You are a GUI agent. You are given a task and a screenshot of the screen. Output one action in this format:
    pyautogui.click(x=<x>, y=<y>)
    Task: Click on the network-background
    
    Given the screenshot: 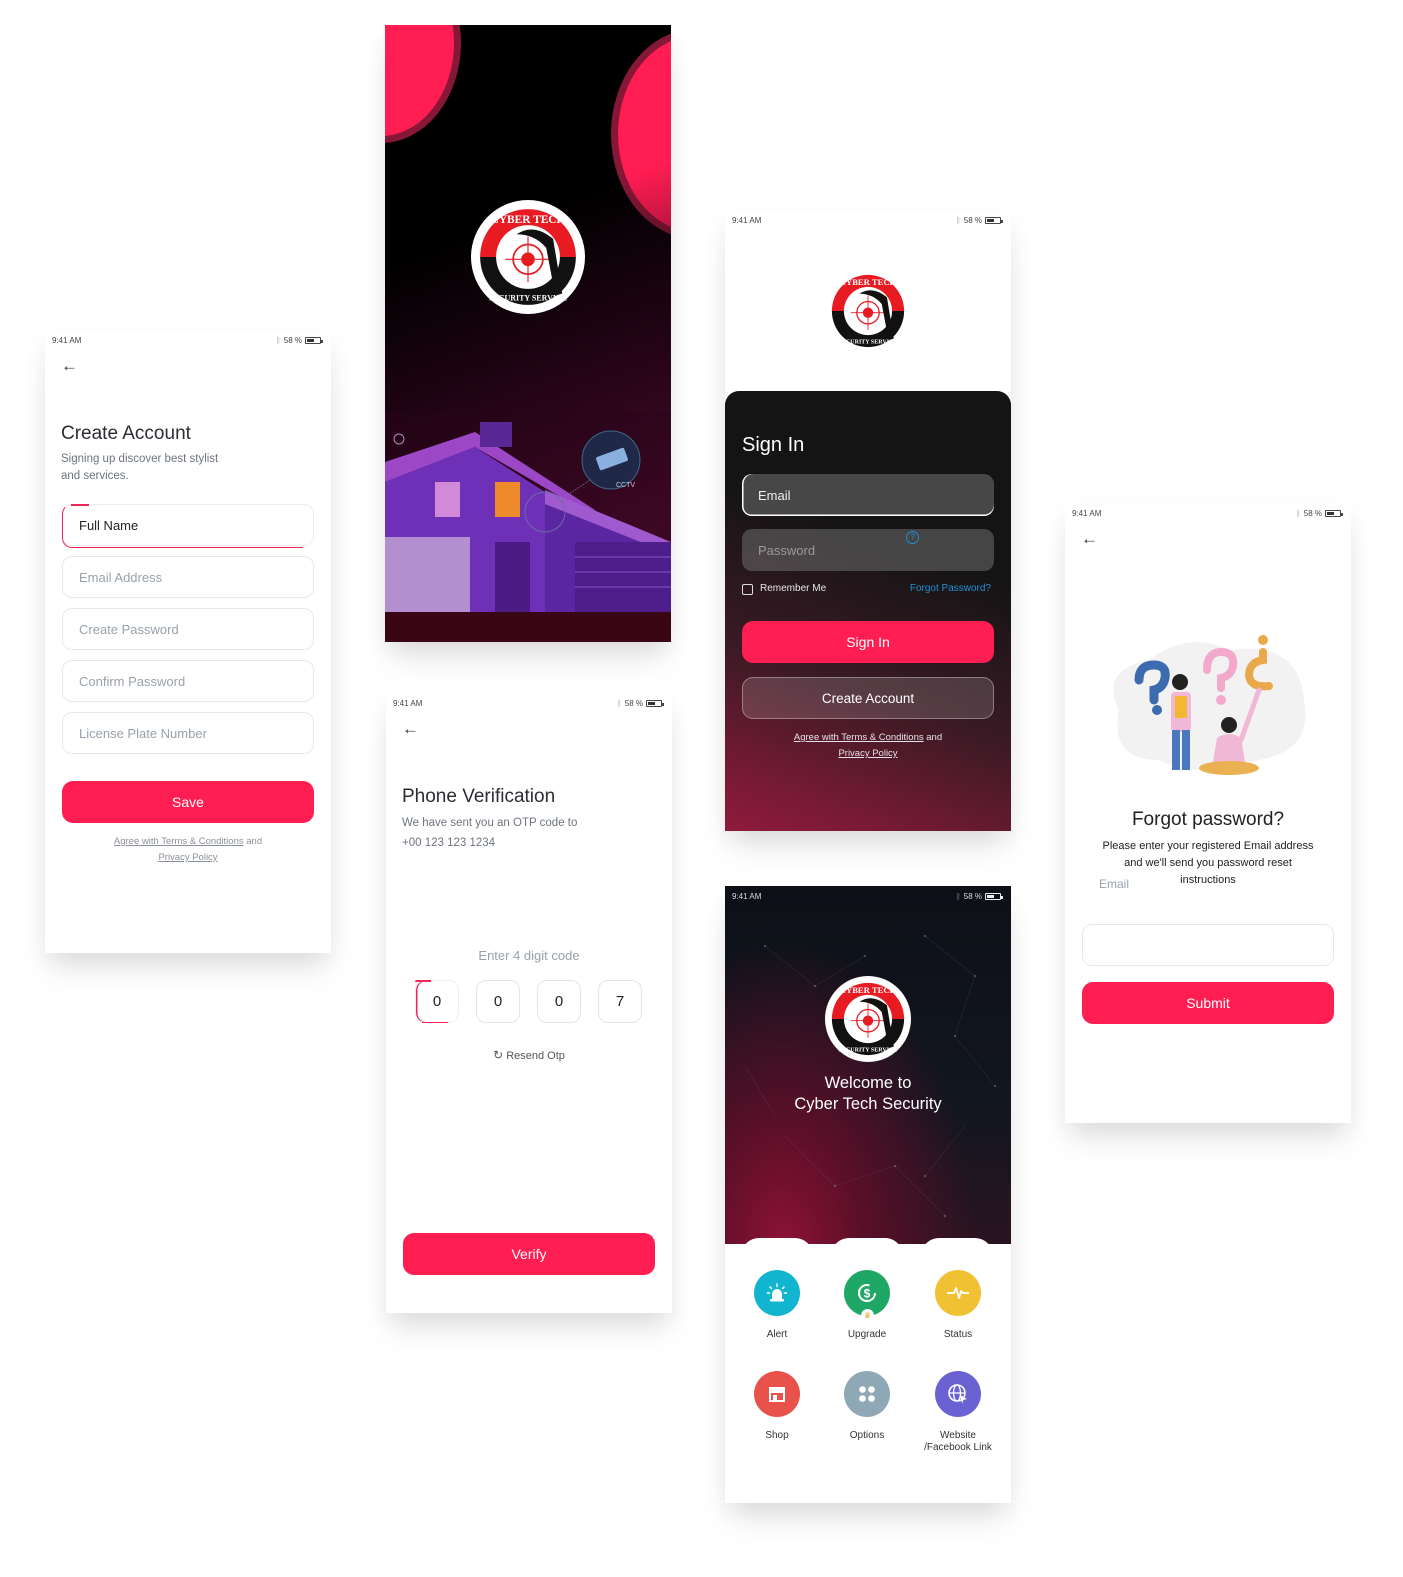 What is the action you would take?
    pyautogui.click(x=870, y=1076)
    